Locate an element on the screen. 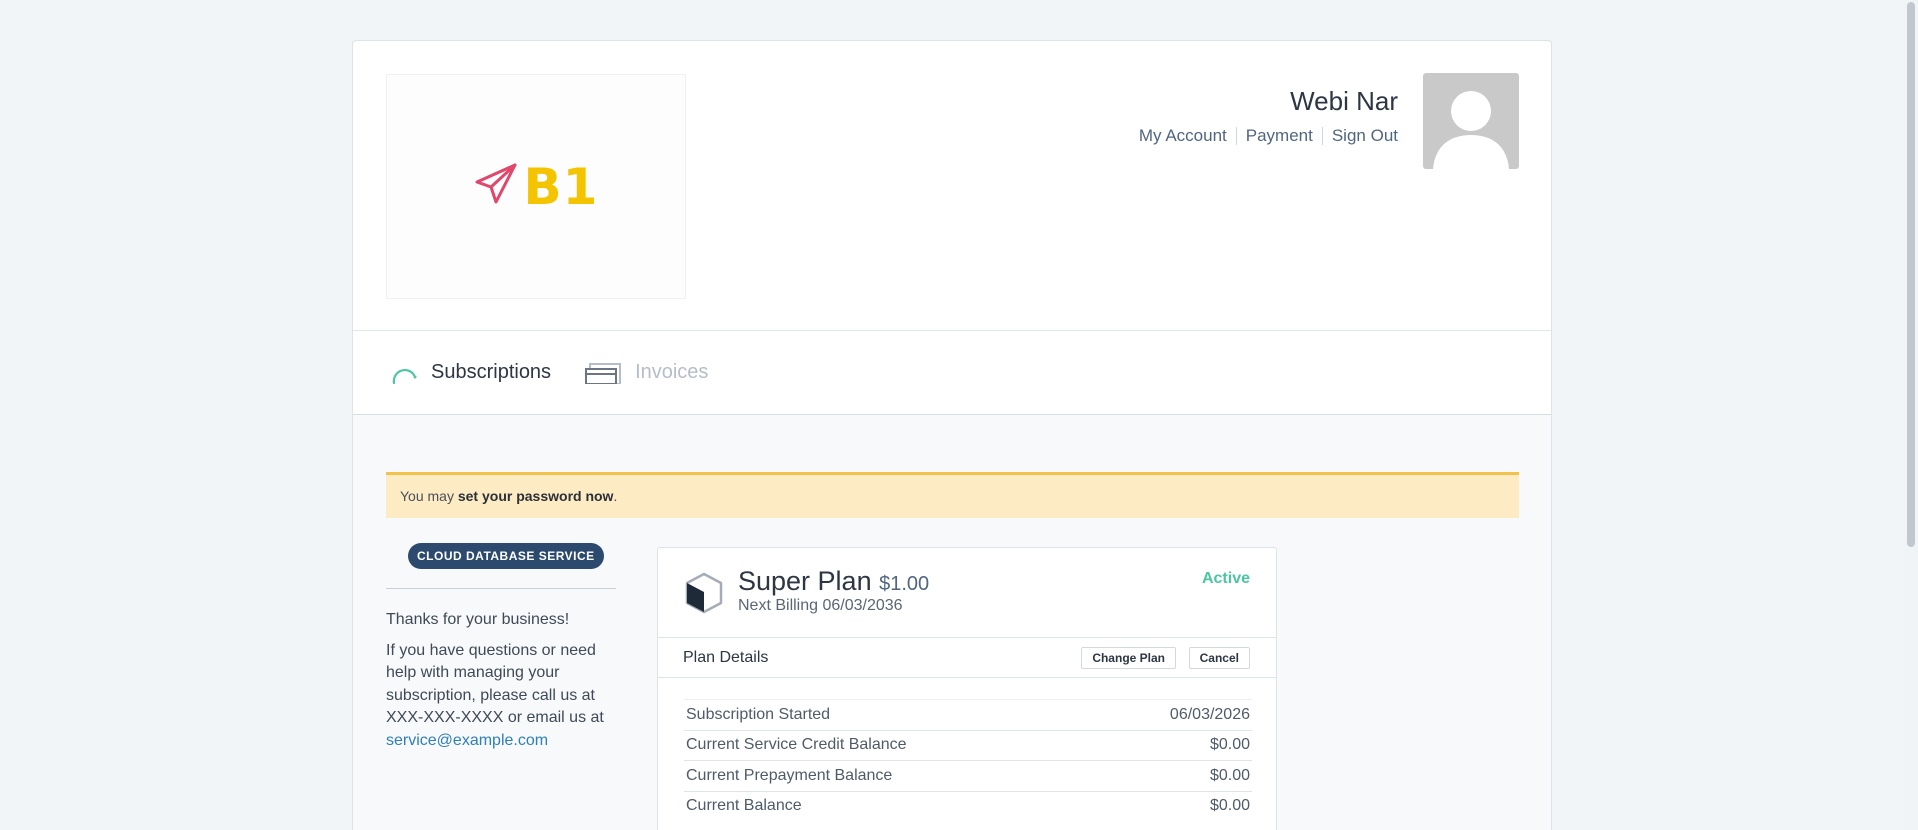 The width and height of the screenshot is (1918, 830). row-label: Subscription Started is located at coordinates (758, 714).